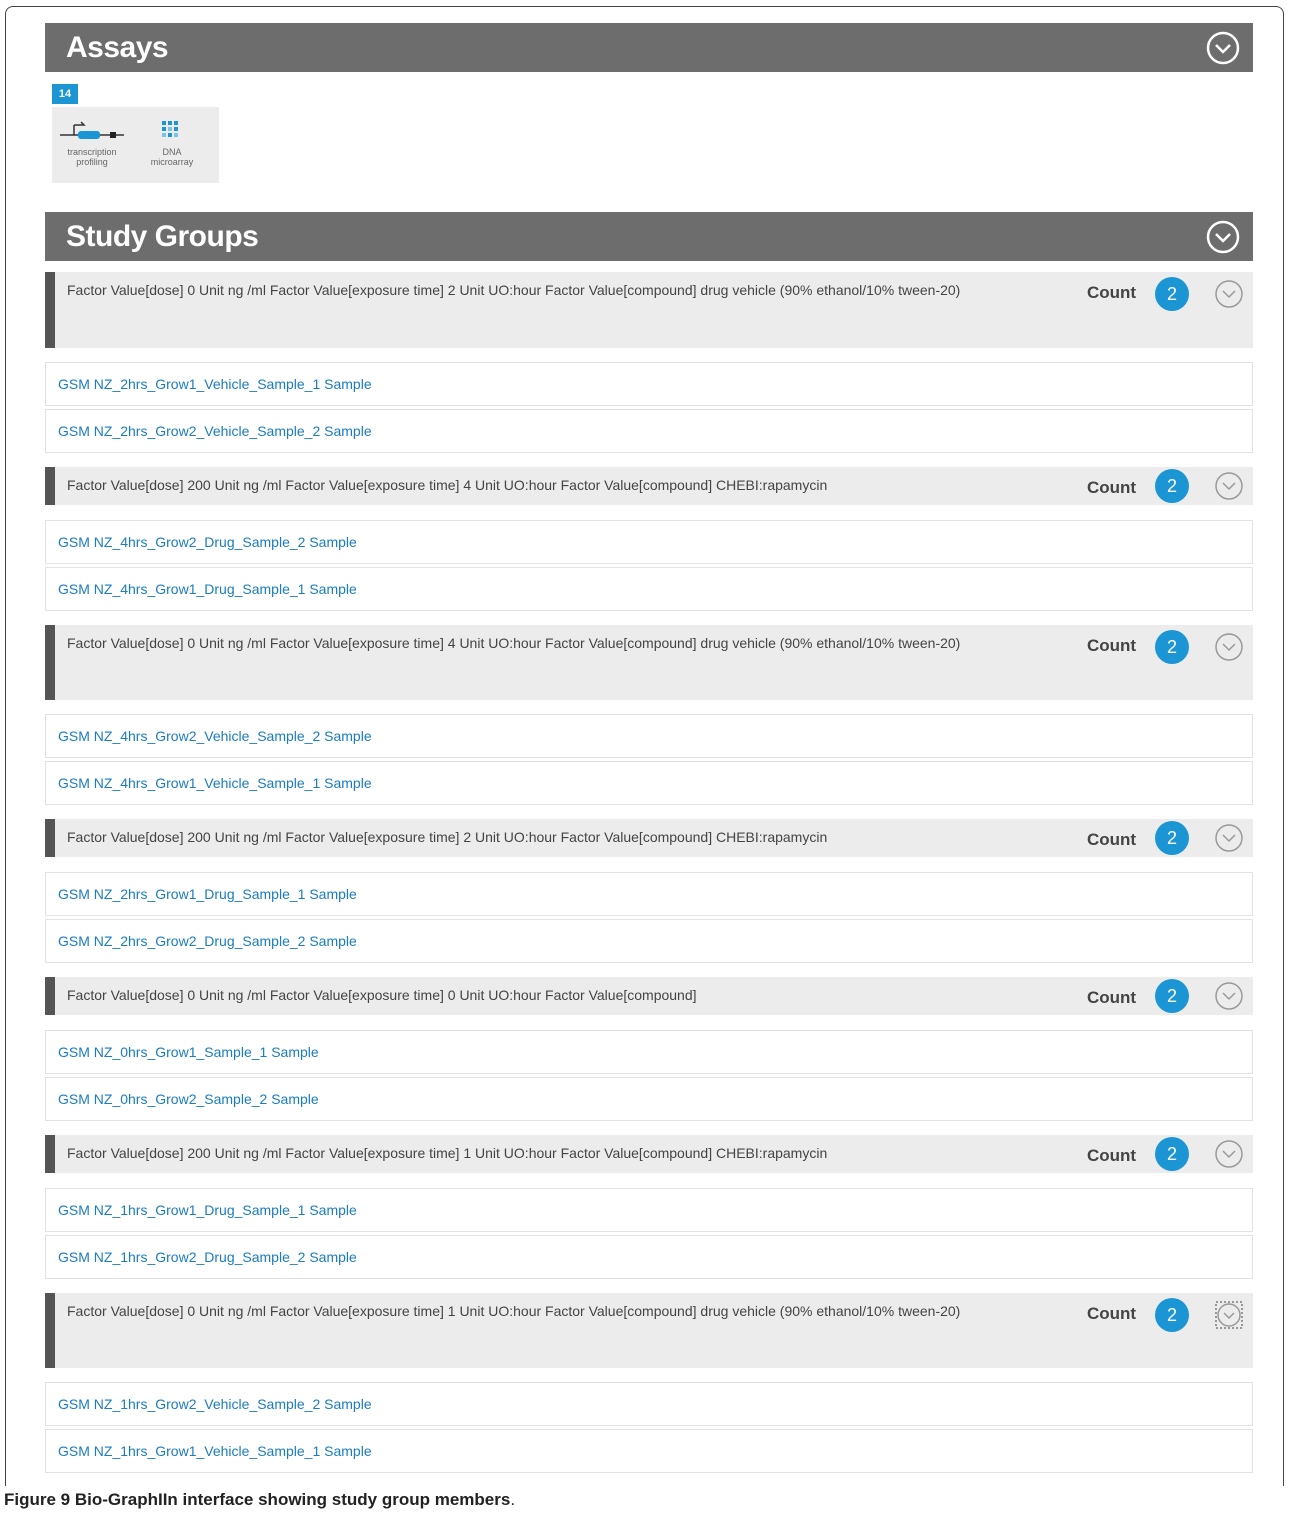  Describe the element at coordinates (649, 1257) in the screenshot. I see `group-member-row: GSM NZ_1hrs_Grow2_Drug_Sample_2 Sample` at that location.